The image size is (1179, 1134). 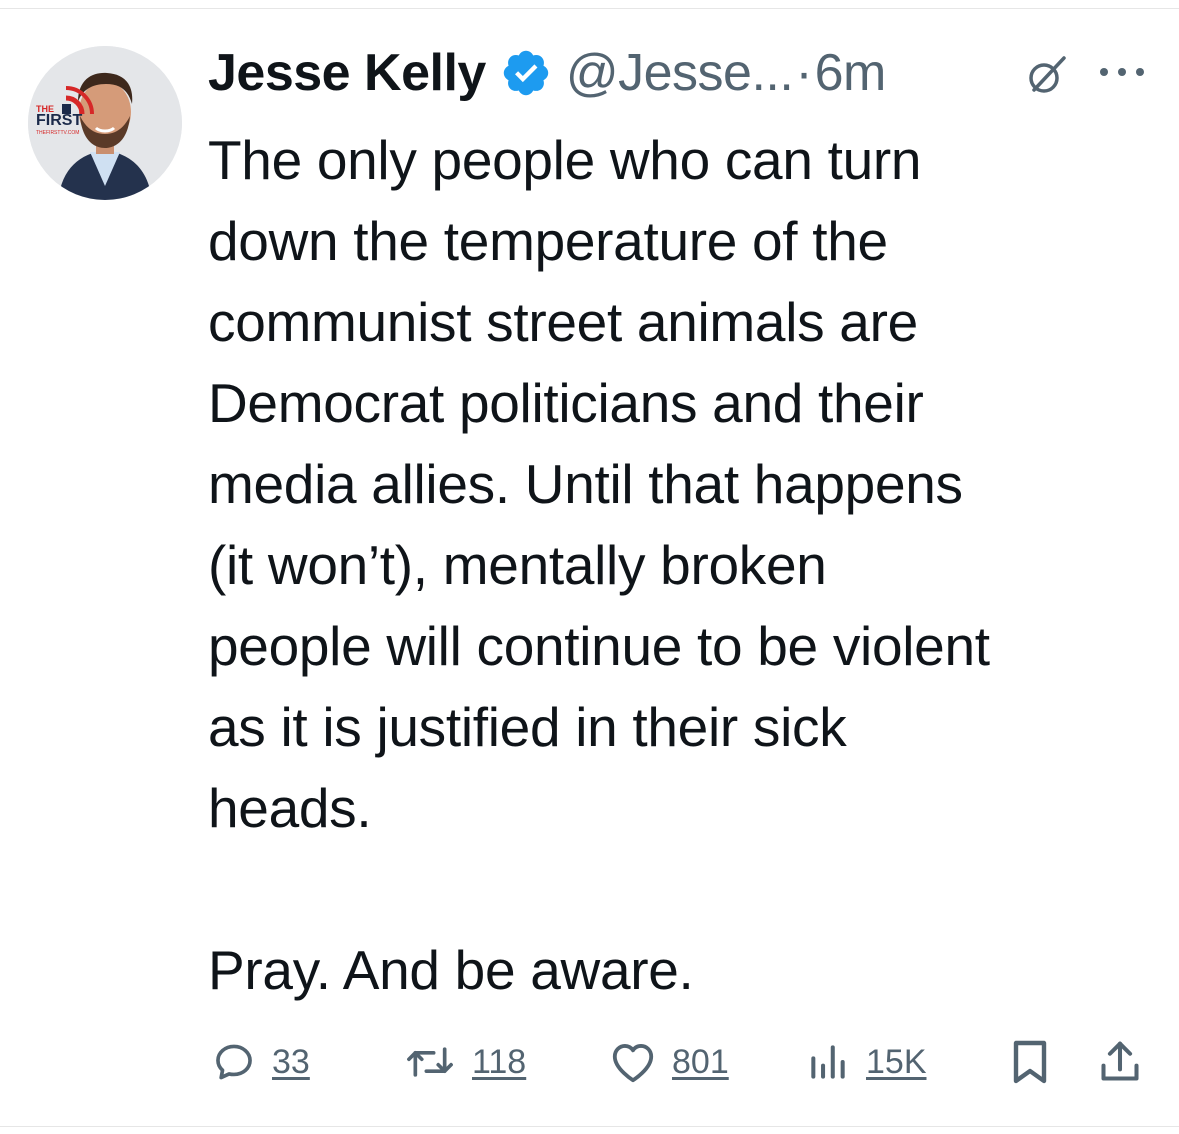 What do you see at coordinates (589, 1126) in the screenshot?
I see `bottom-divider` at bounding box center [589, 1126].